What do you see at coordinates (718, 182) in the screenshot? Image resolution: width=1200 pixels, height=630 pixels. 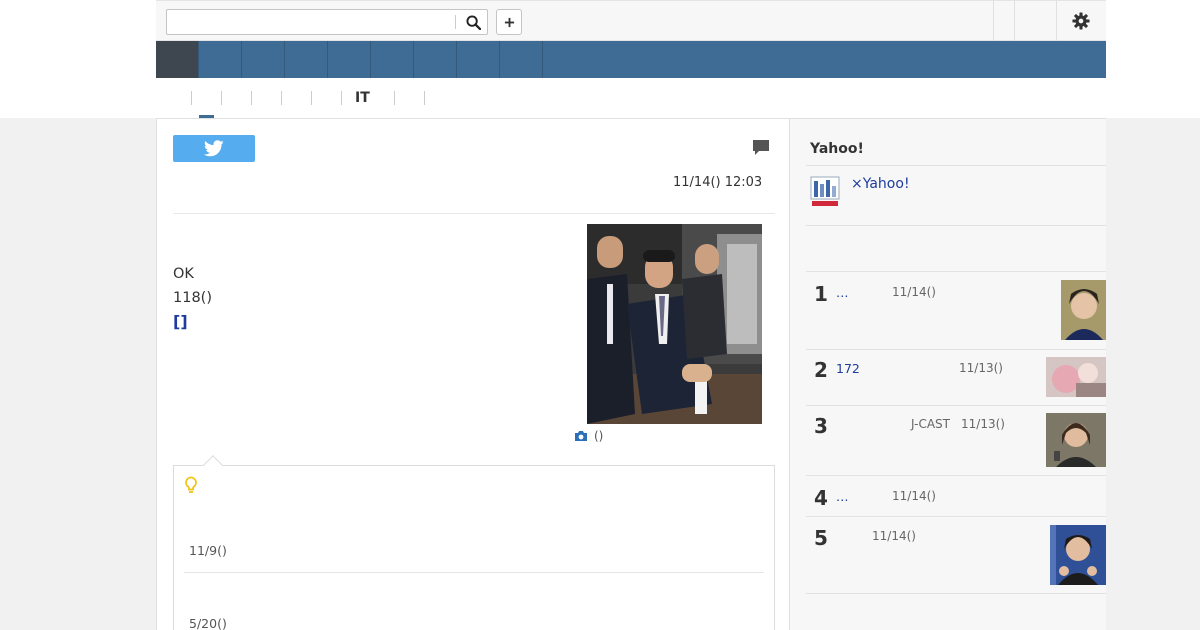 I see `publish-date: 11/14() 12:03` at bounding box center [718, 182].